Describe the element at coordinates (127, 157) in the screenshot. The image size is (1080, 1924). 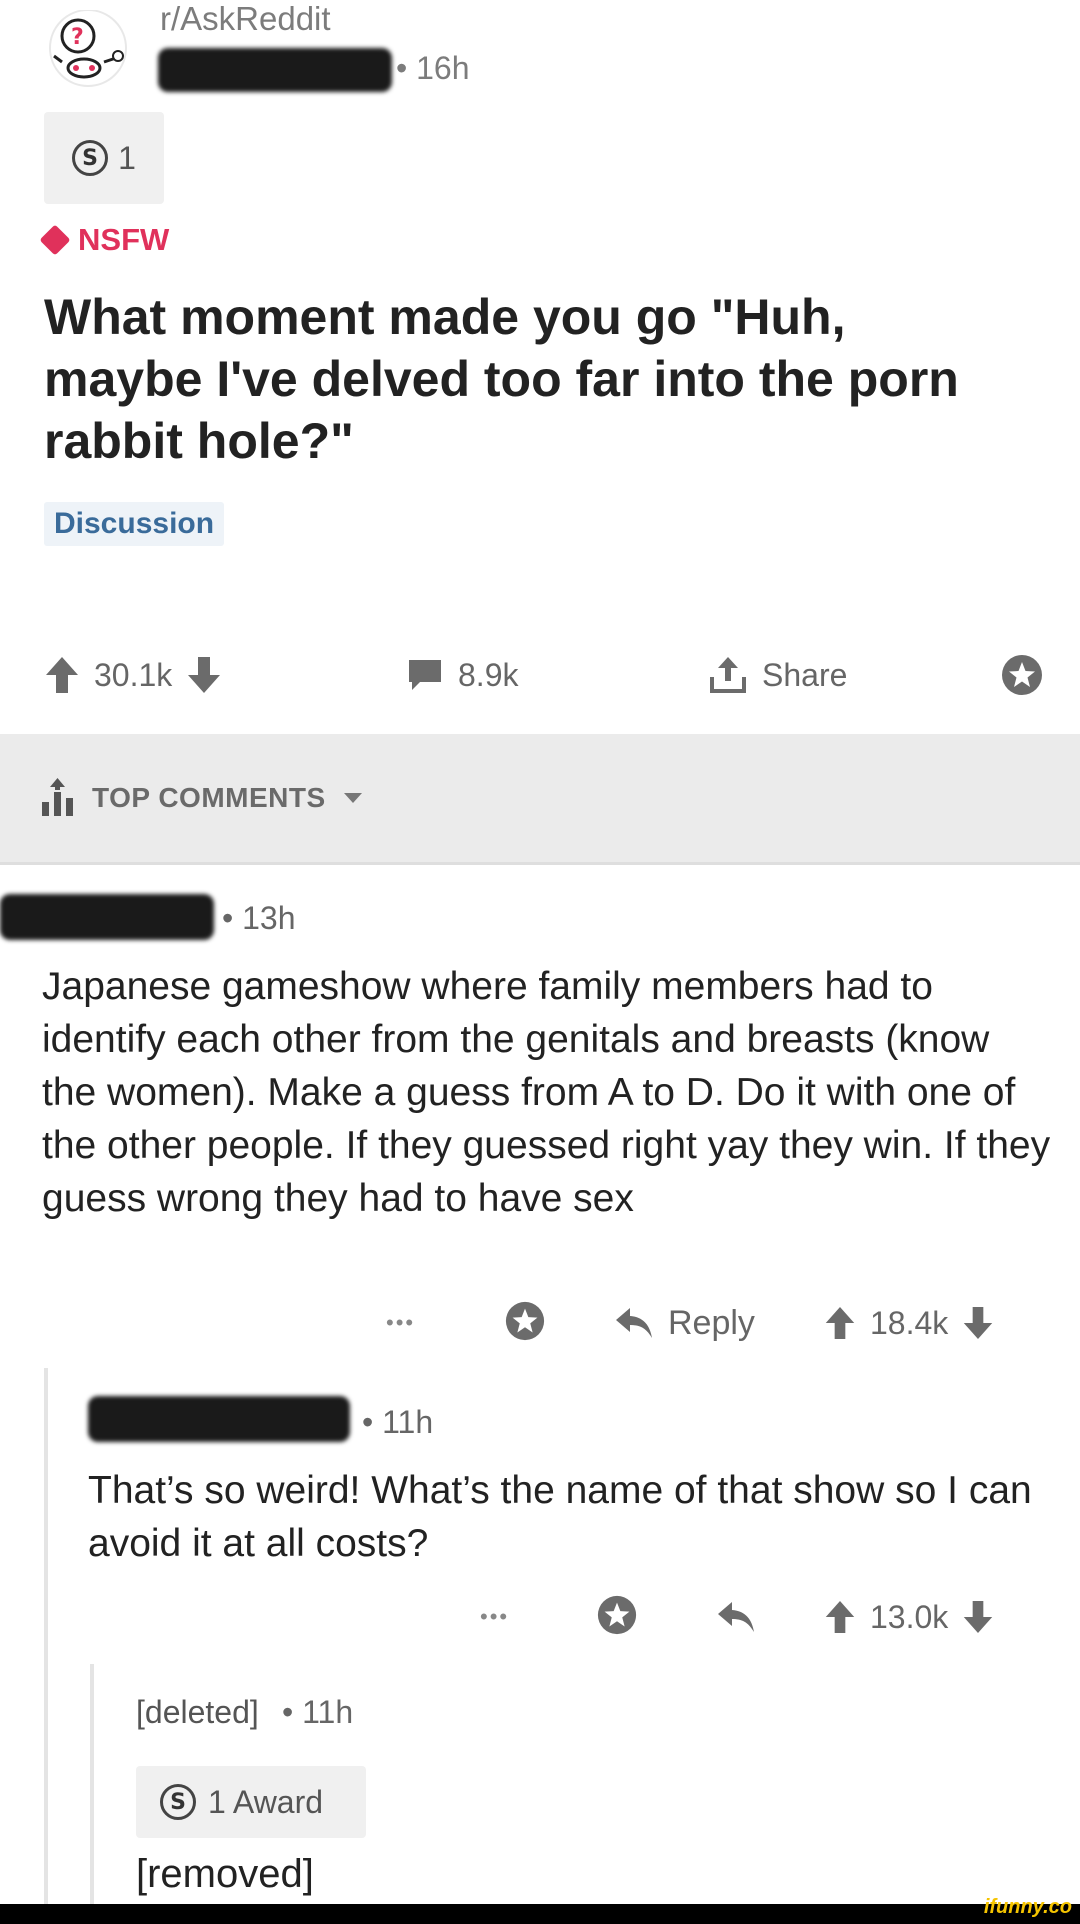
I see `award-count: 1` at that location.